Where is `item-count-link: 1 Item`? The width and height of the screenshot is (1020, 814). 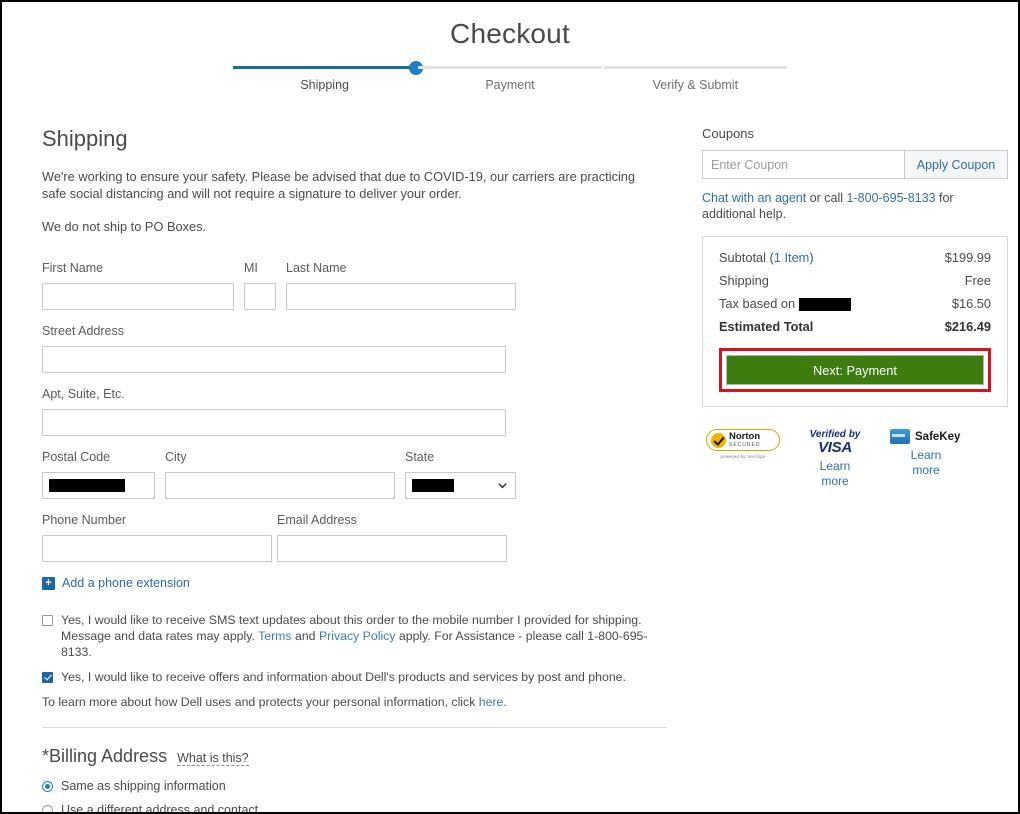
item-count-link: 1 Item is located at coordinates (792, 257).